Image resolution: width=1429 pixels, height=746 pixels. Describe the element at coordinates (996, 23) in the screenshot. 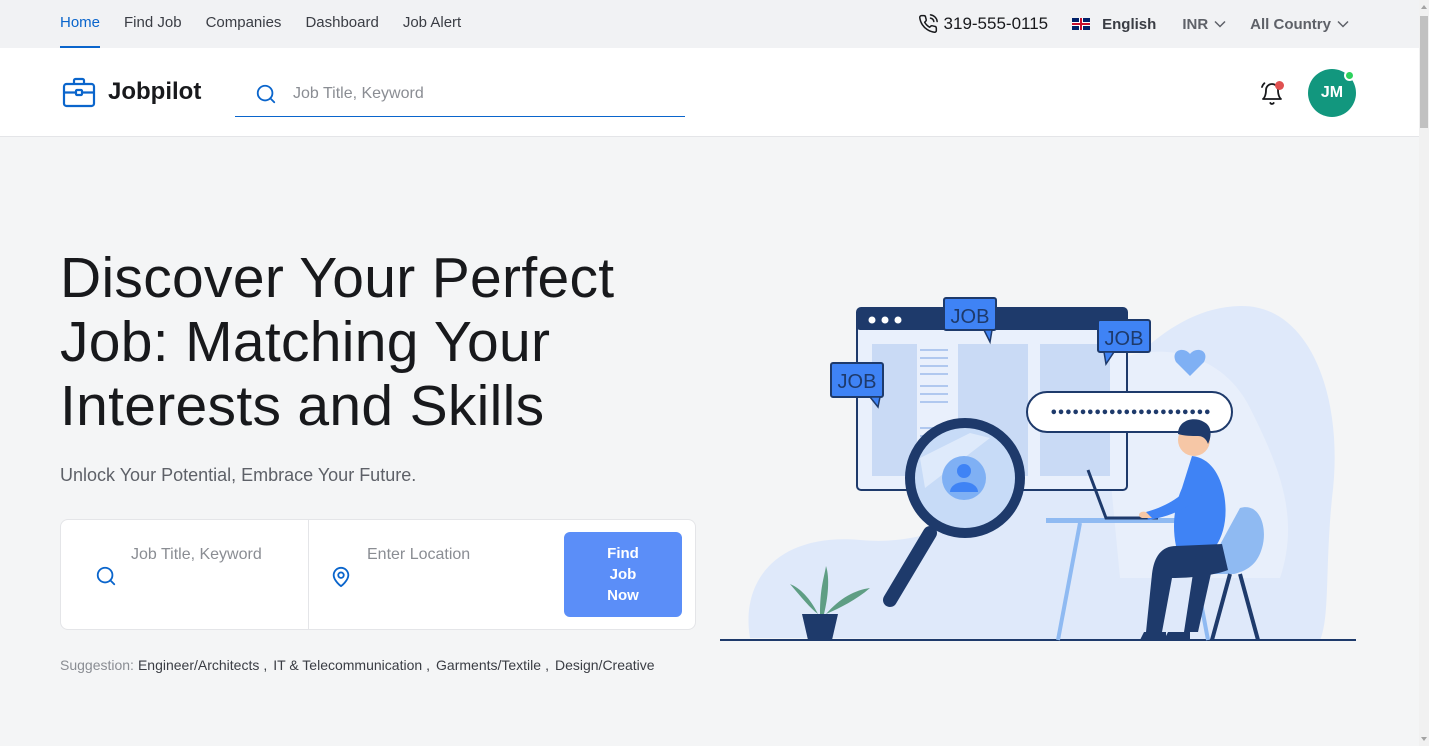

I see `phone-number: 319-555-0115` at that location.